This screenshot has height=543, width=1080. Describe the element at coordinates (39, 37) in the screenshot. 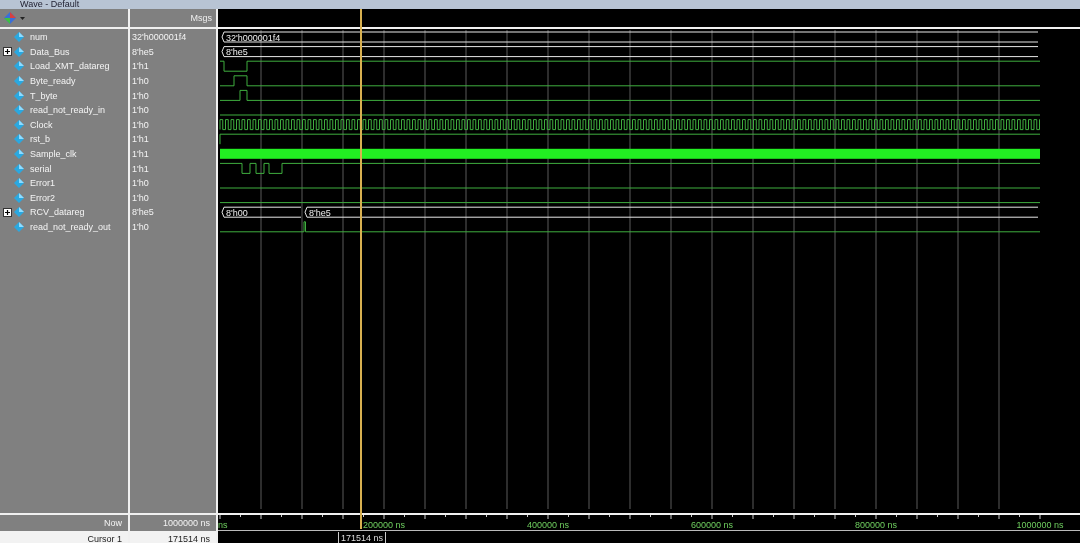

I see `signal-name: num` at that location.